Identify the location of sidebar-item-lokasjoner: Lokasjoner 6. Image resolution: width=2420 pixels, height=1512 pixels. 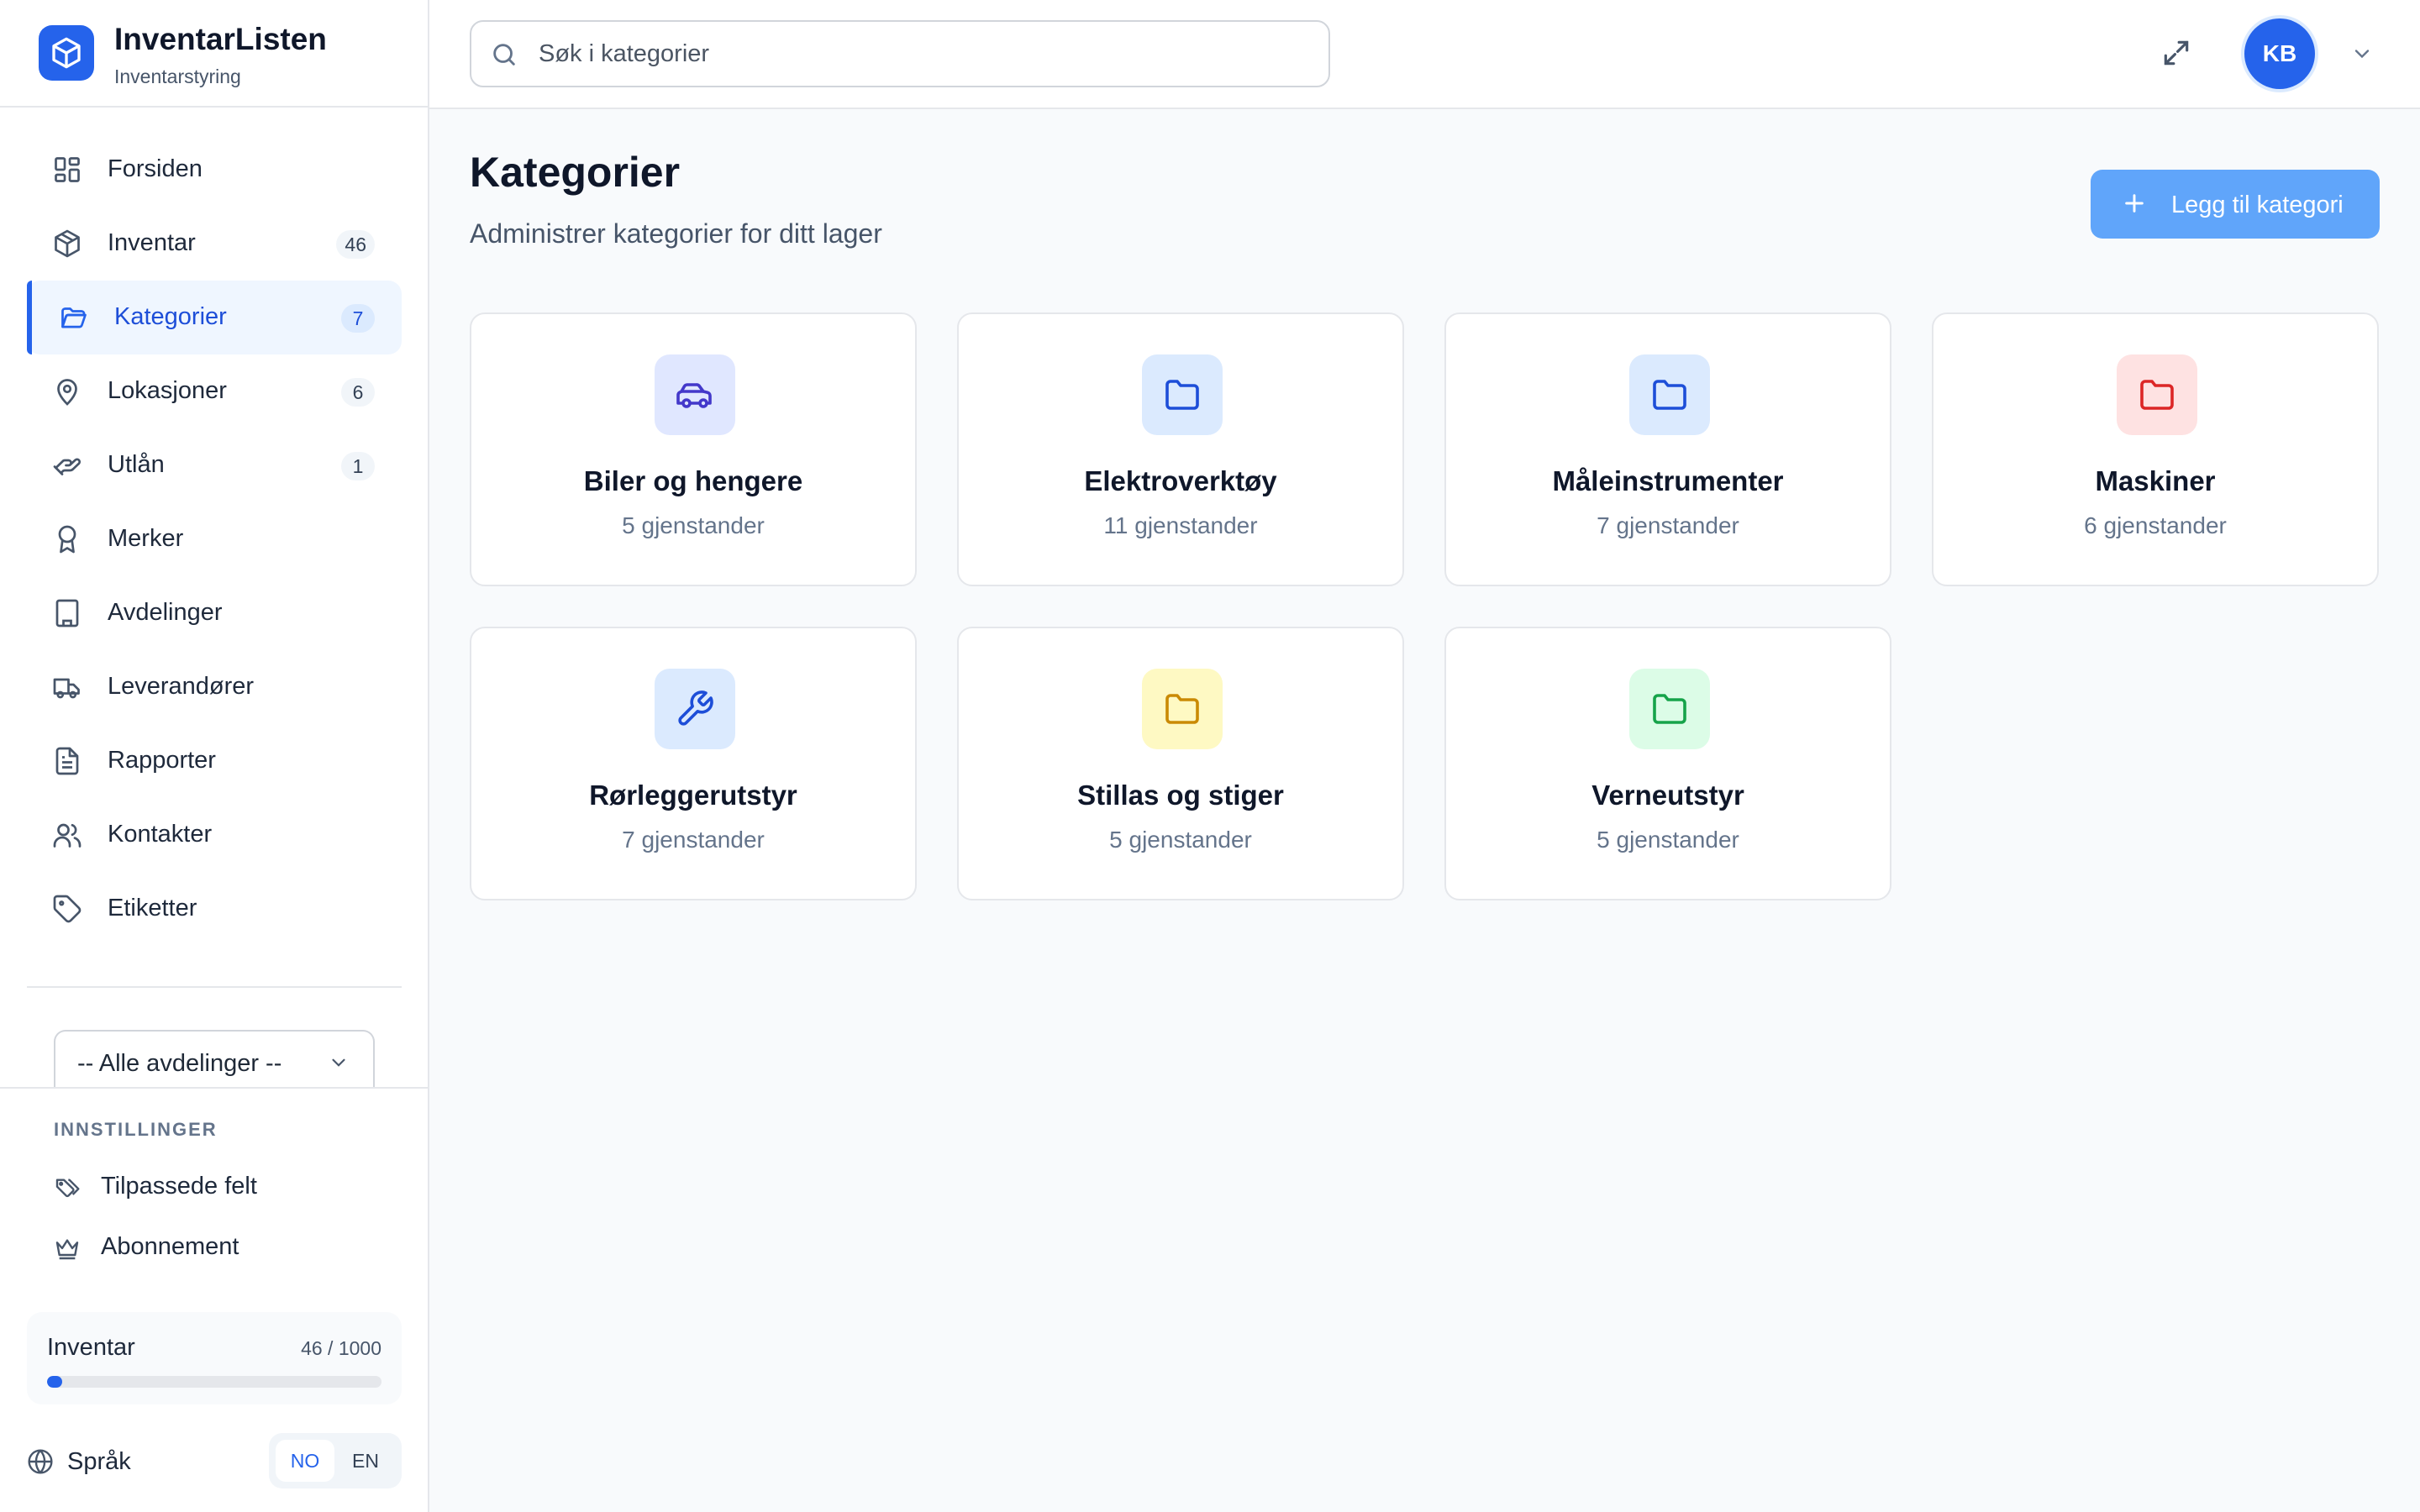
(214, 391).